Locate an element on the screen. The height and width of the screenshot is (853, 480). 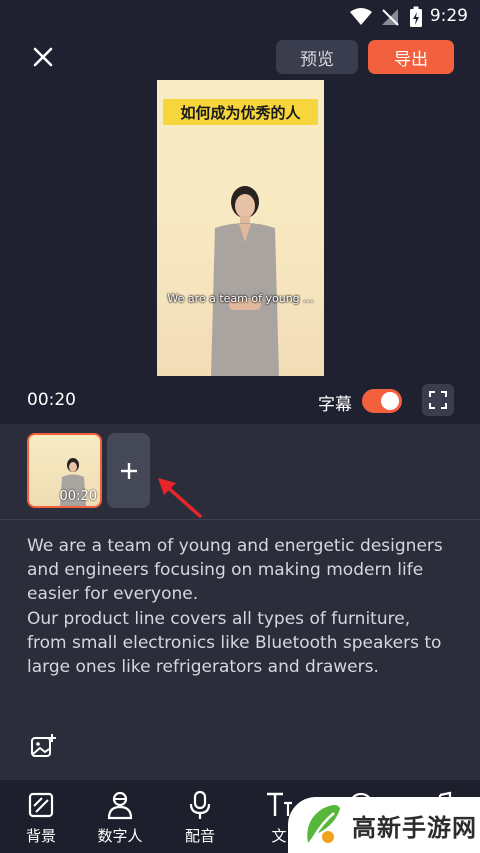
video-title-banner: 如何成为优秀的人 is located at coordinates (240, 112).